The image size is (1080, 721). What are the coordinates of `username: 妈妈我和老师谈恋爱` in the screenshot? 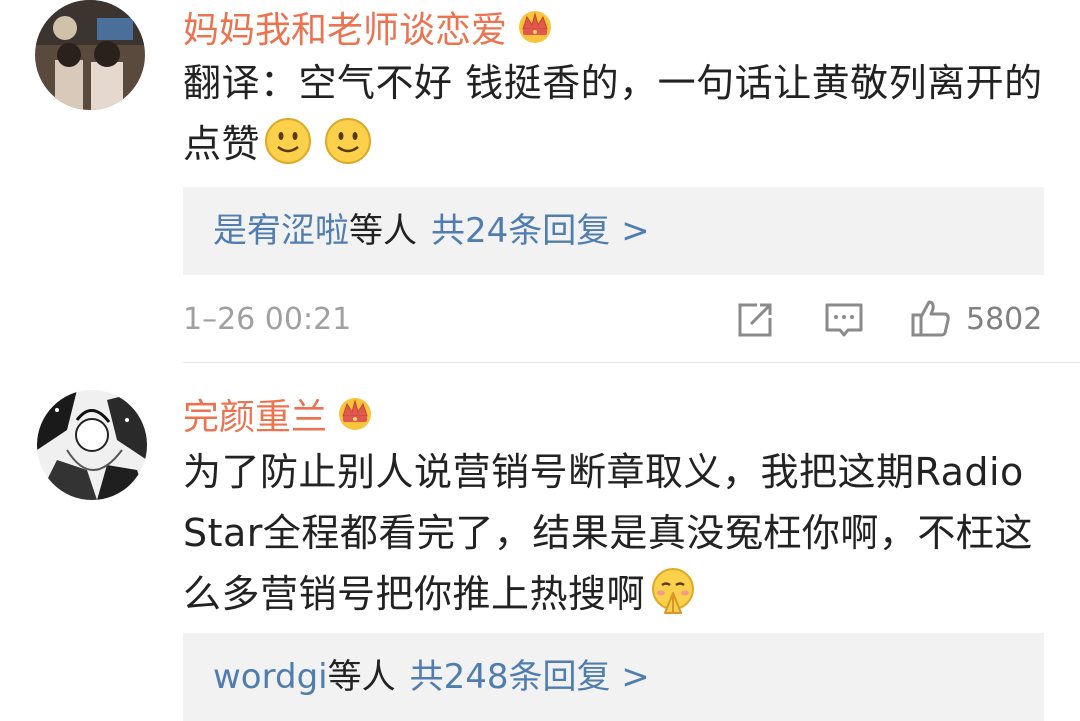 It's located at (369, 30).